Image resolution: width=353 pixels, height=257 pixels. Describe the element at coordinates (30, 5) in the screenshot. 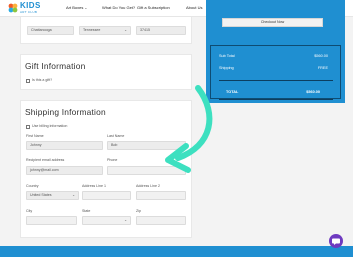

I see `logo-text: KIDS` at that location.